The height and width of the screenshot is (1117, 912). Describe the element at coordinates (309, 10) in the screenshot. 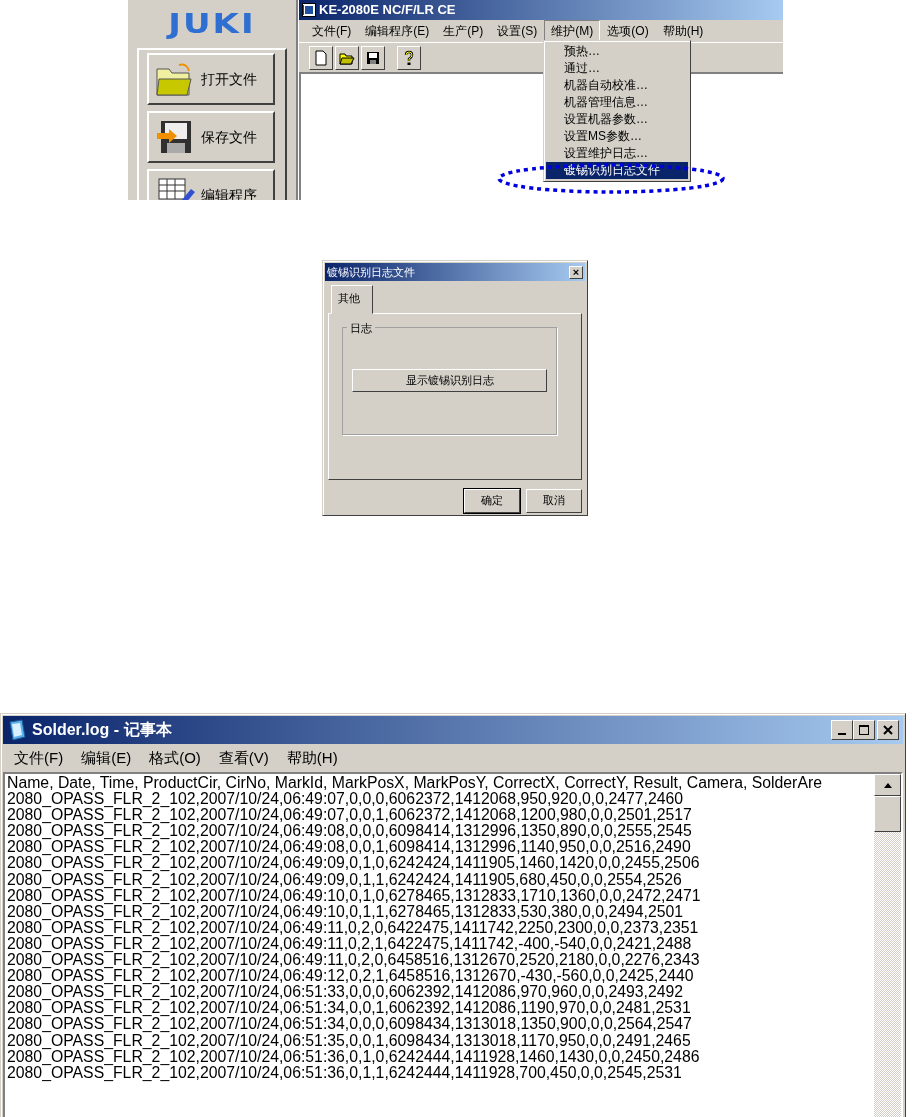

I see `app-icon` at that location.